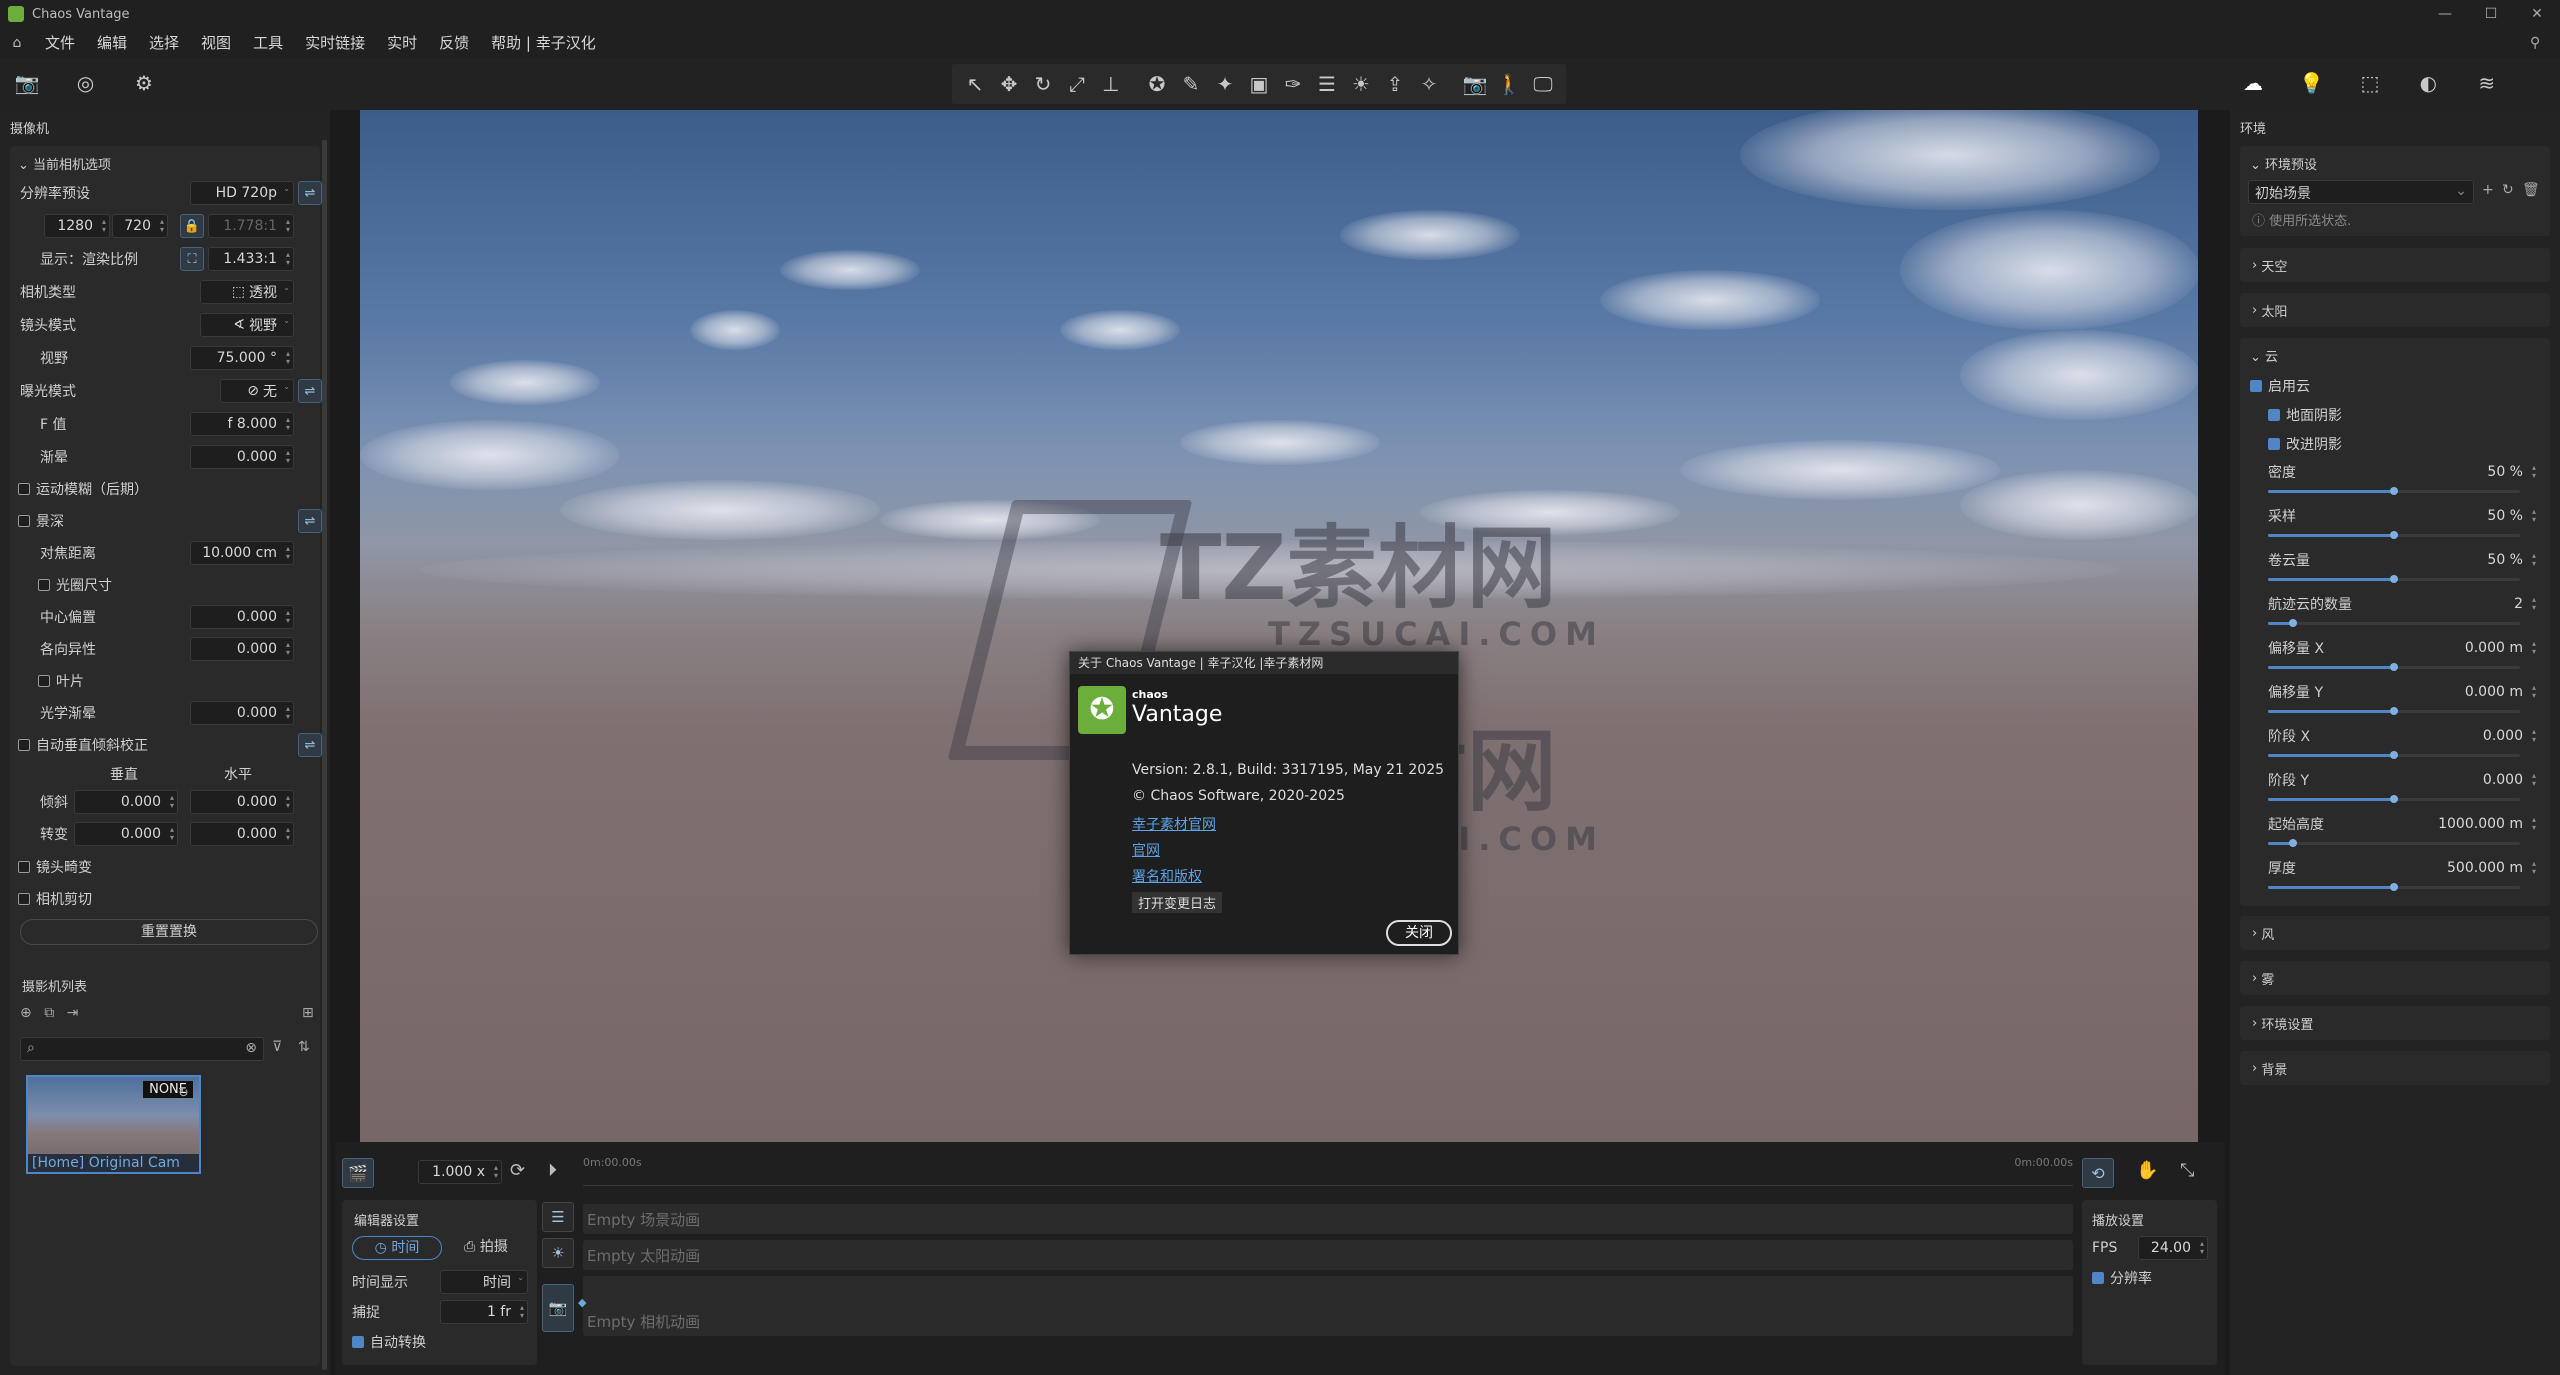 This screenshot has height=1375, width=2560. What do you see at coordinates (2253, 83) in the screenshot?
I see `environment-tab-icon: ☁` at bounding box center [2253, 83].